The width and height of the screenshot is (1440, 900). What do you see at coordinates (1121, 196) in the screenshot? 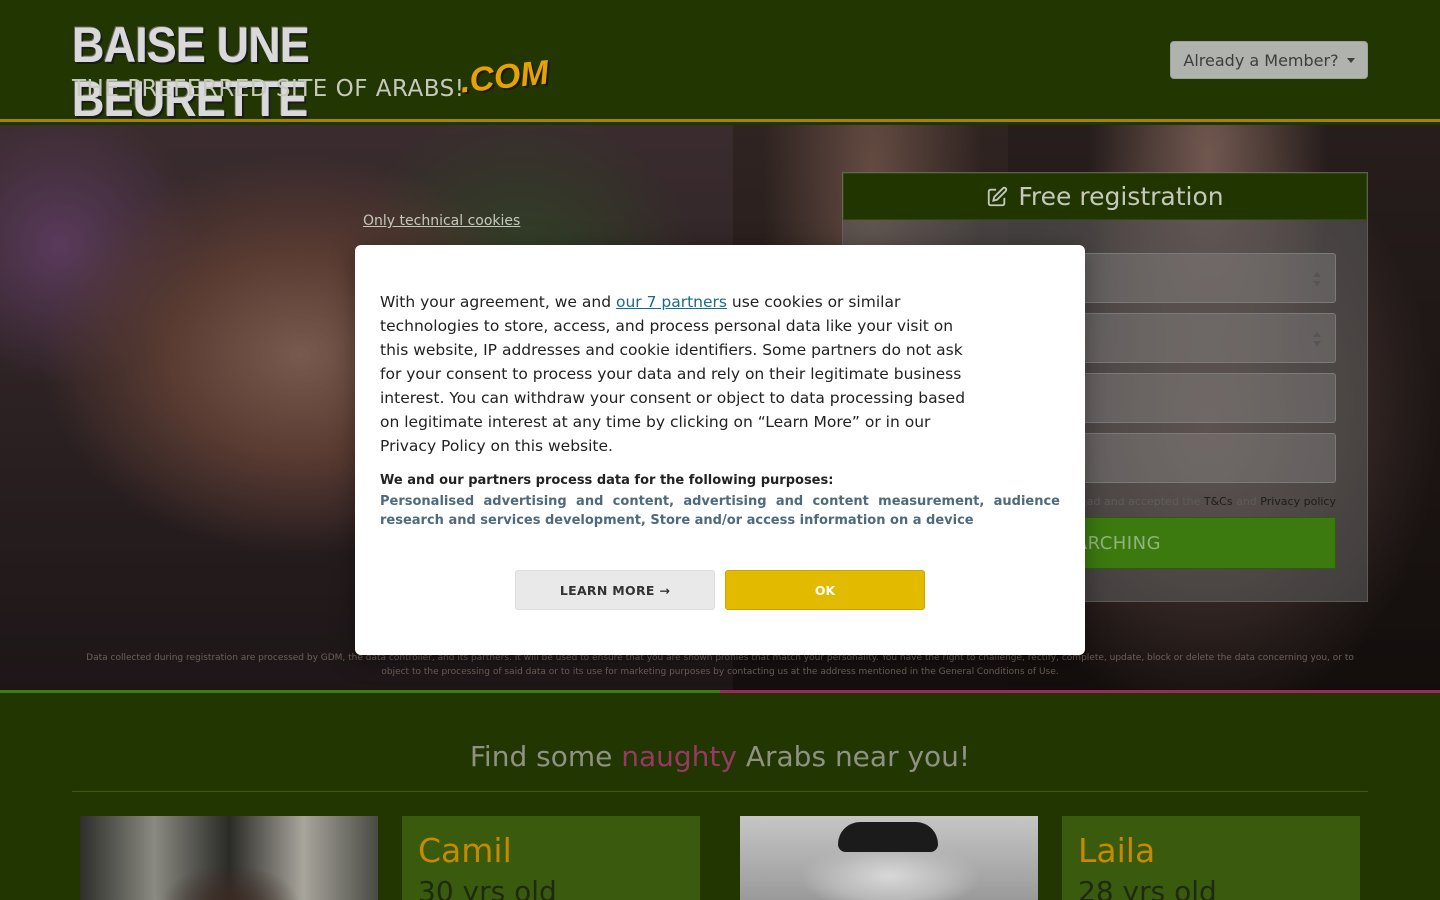
I see `registration-title: Free registration` at bounding box center [1121, 196].